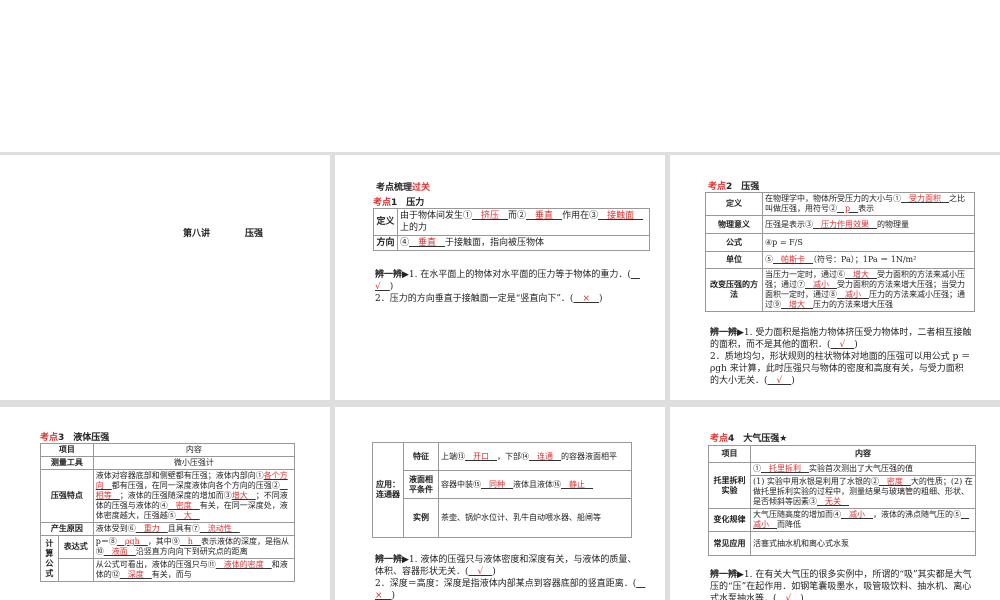 Image resolution: width=1000 pixels, height=600 pixels. I want to click on row-content: 活塞式抽水机和离心式水泵, so click(863, 543).